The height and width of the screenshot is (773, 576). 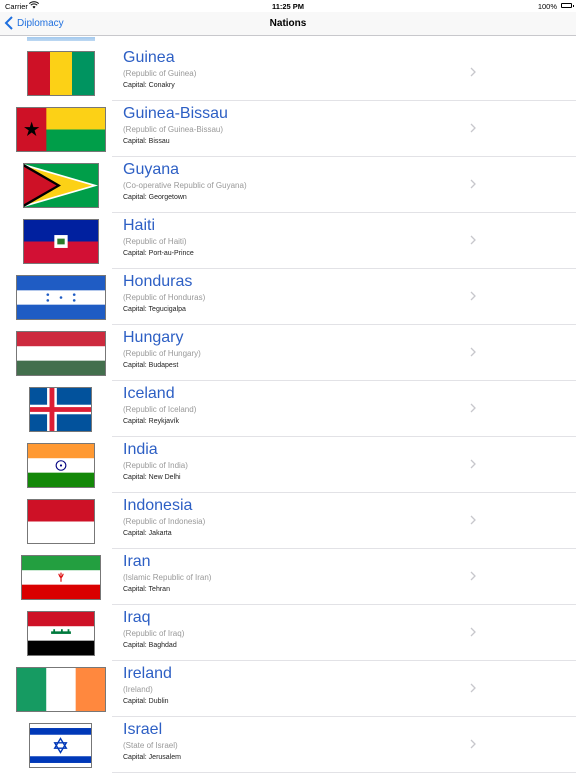 I want to click on iraq-flag-icon, so click(x=61, y=633).